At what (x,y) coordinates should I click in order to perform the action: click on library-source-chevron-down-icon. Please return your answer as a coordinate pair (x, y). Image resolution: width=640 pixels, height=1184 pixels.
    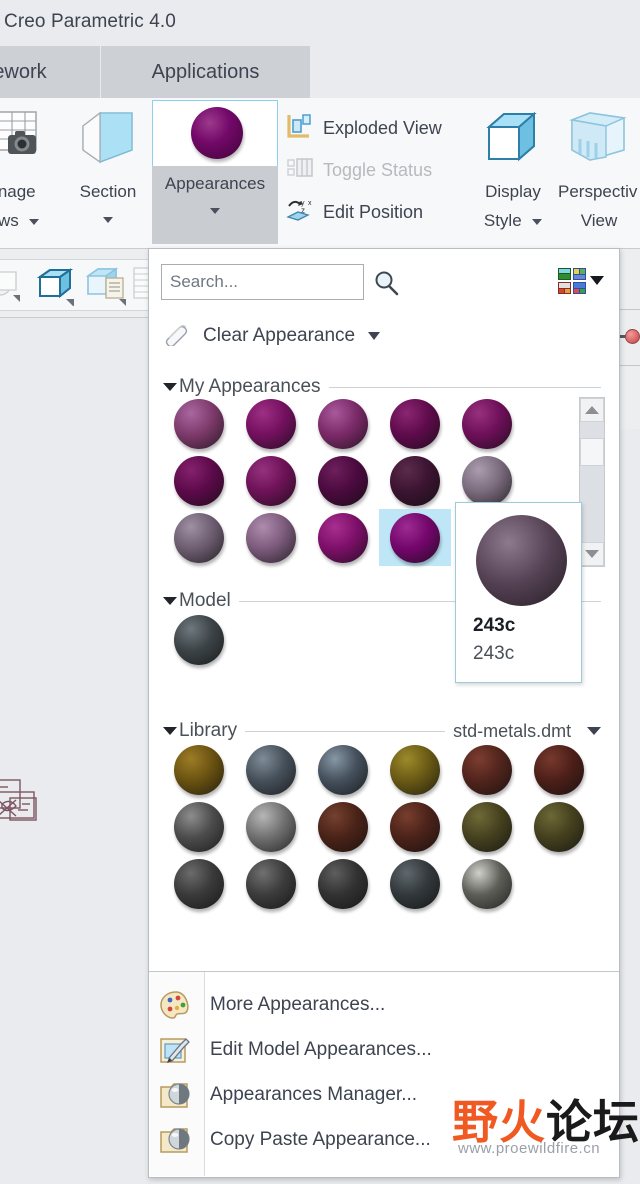
    Looking at the image, I should click on (594, 731).